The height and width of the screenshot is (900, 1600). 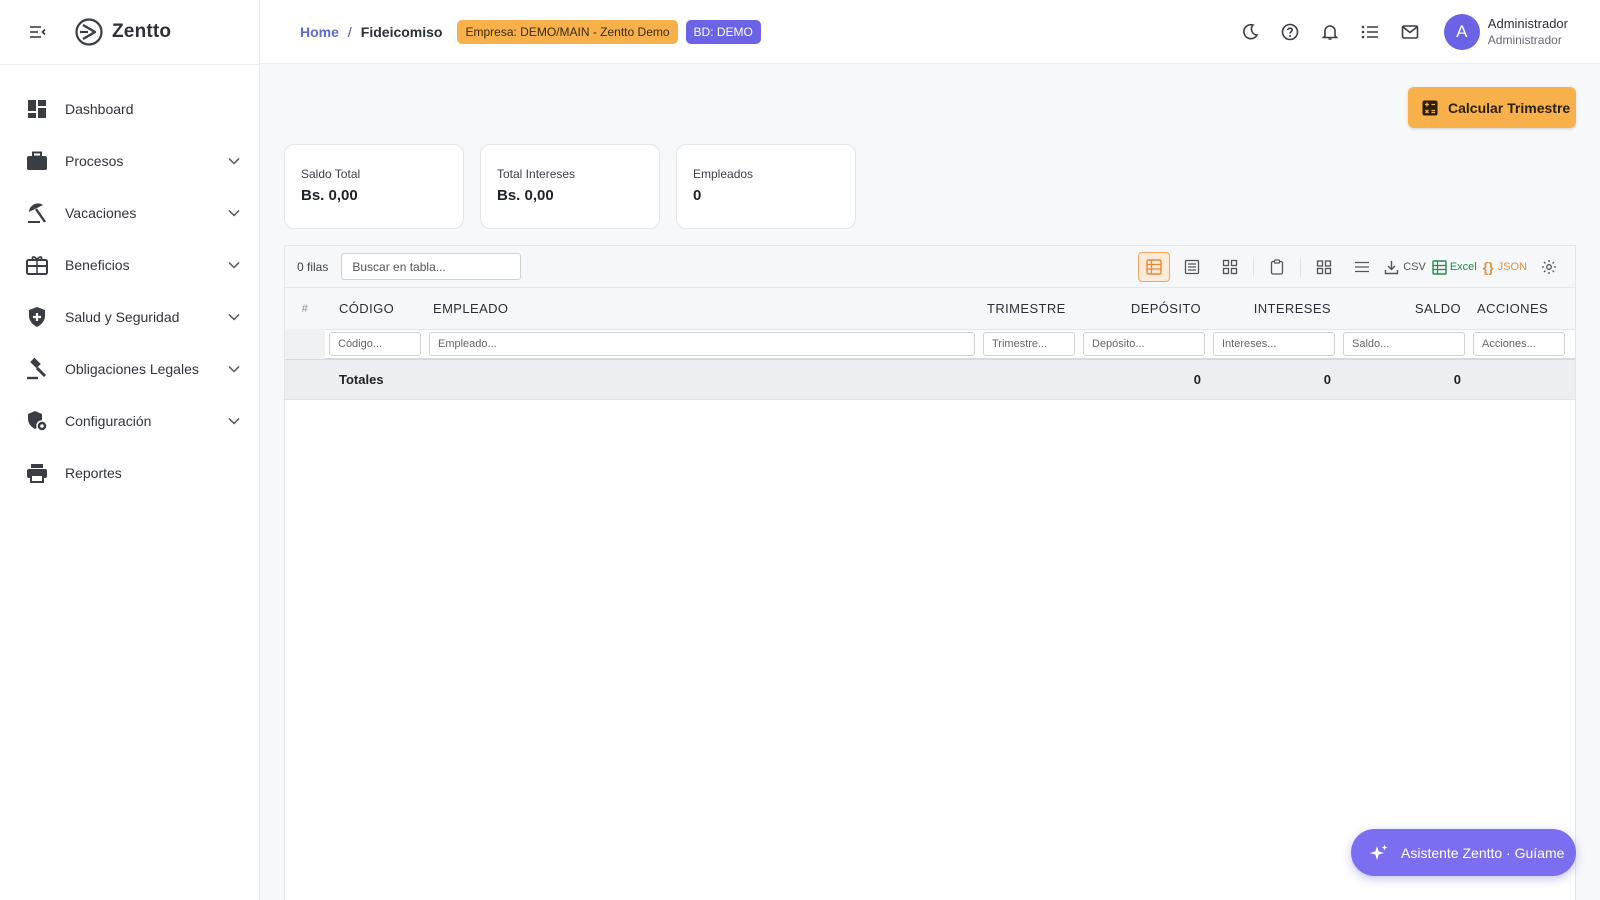 I want to click on filter-index-cell, so click(x=305, y=344).